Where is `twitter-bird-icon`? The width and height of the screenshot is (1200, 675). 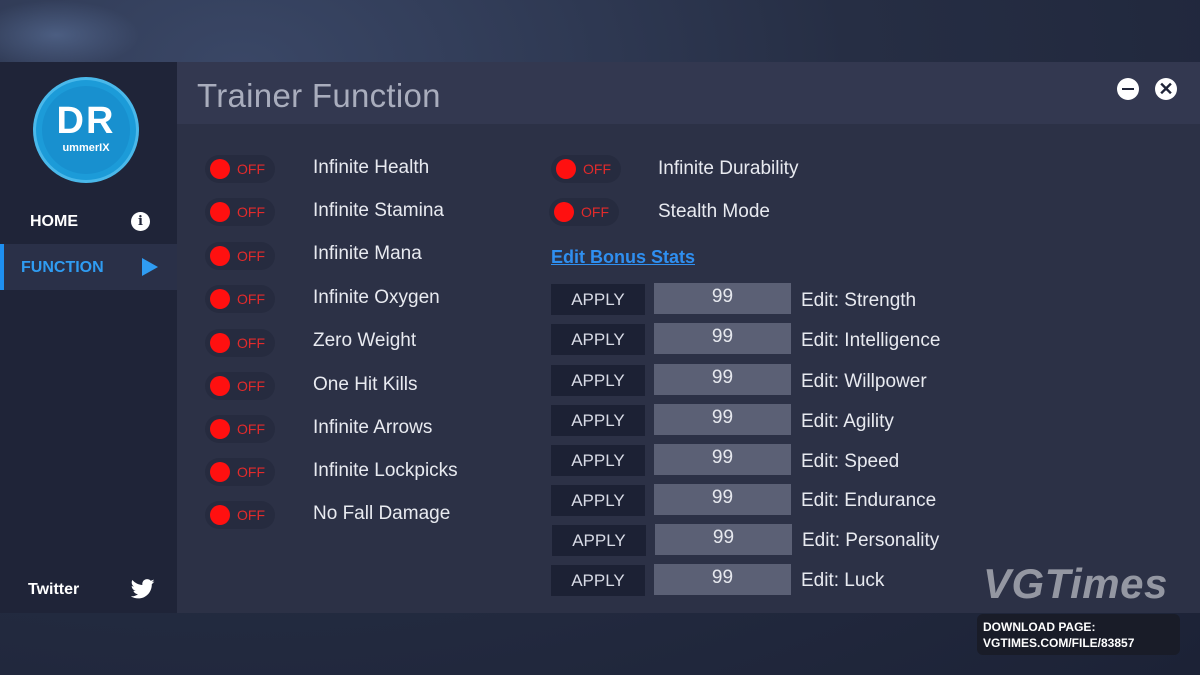 twitter-bird-icon is located at coordinates (143, 589).